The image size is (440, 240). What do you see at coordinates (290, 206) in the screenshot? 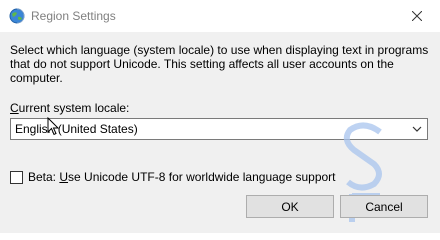
I see `ok-button: OK` at bounding box center [290, 206].